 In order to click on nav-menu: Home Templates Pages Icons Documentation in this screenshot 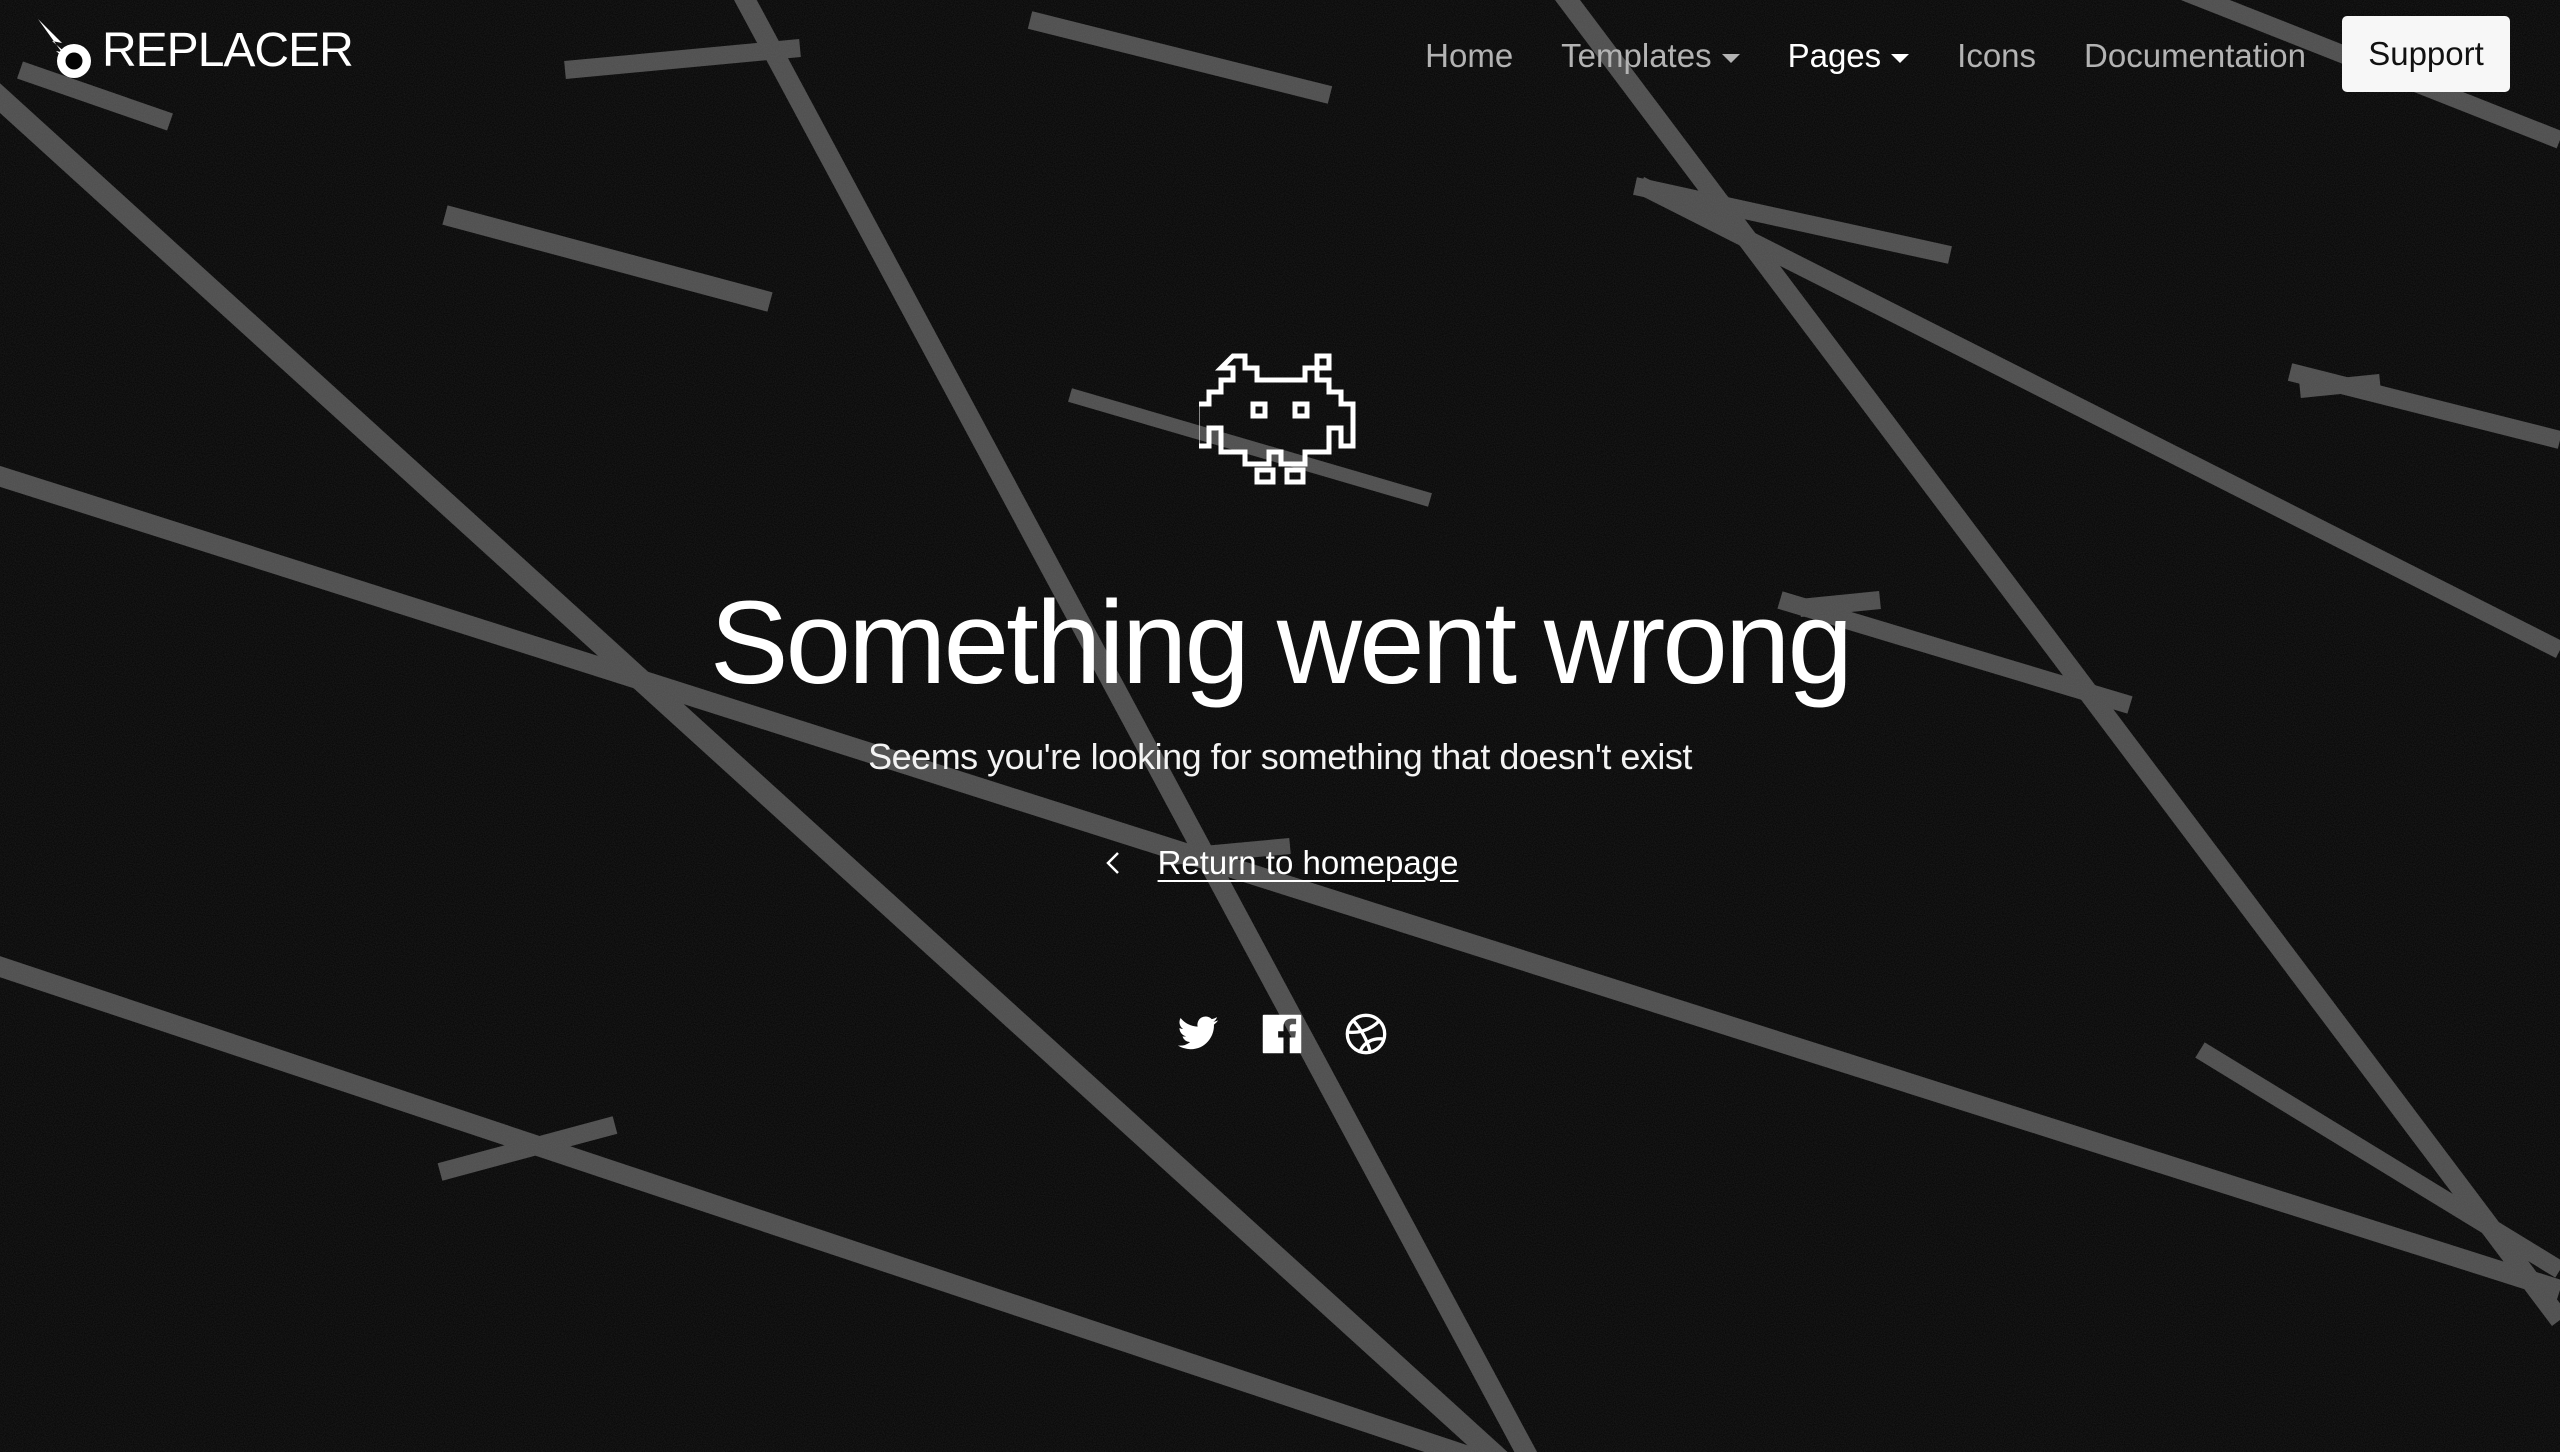, I will do `click(1841, 56)`.